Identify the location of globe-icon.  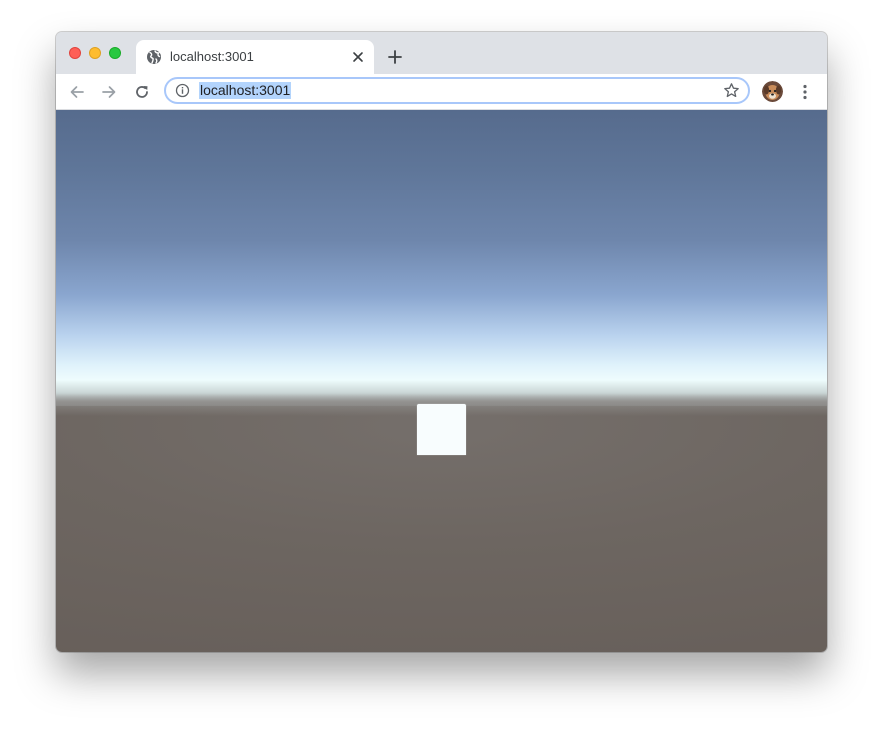
(154, 57).